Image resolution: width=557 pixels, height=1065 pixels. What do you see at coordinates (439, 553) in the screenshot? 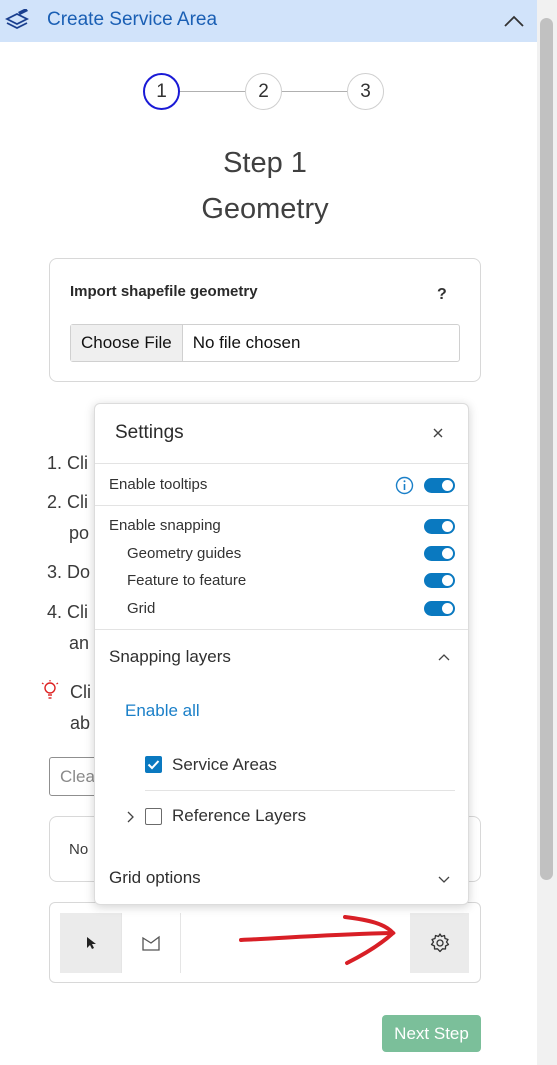
I see `geometry-guides-toggle` at bounding box center [439, 553].